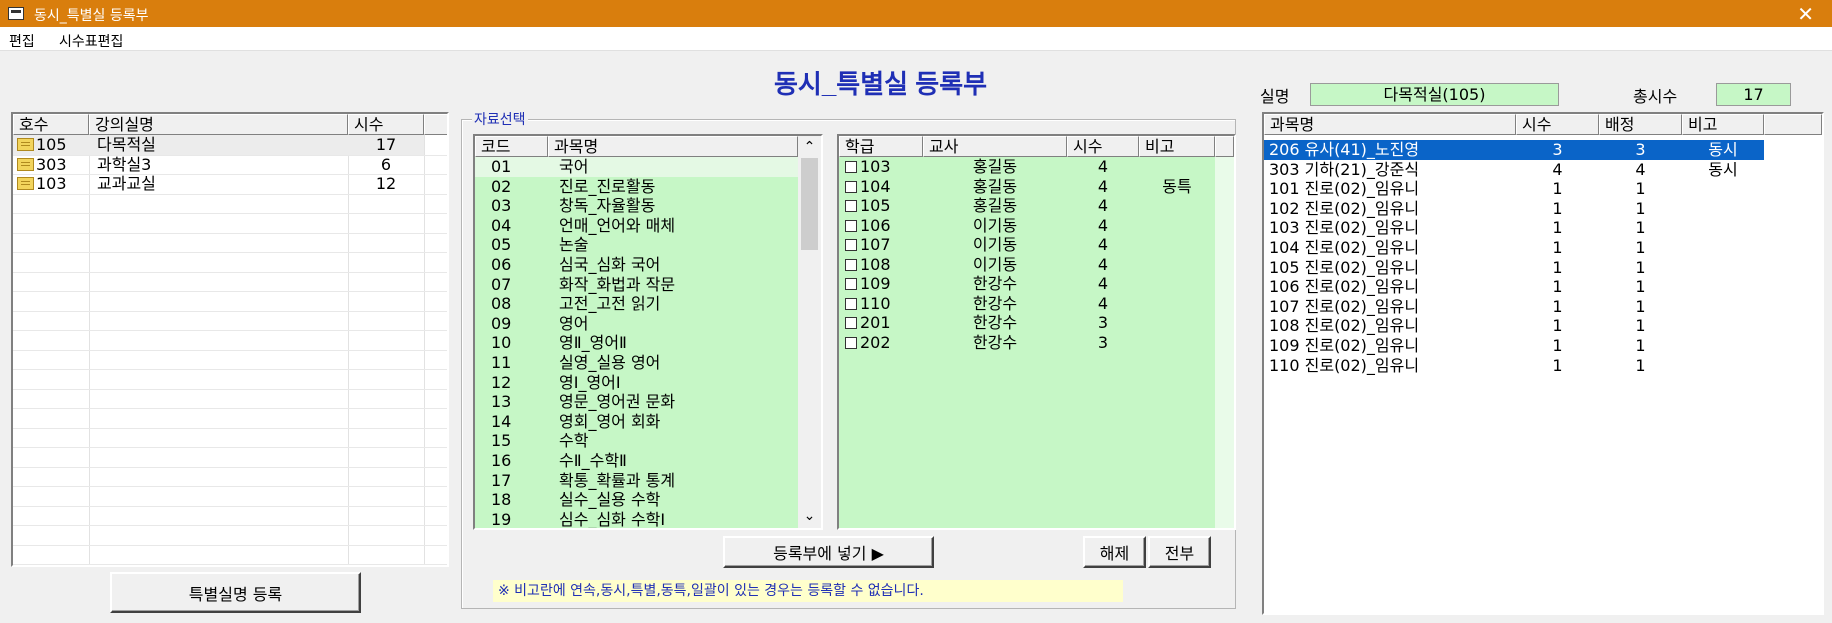  I want to click on table-row: 103 진로(02)_임유니 1 1, so click(1514, 228).